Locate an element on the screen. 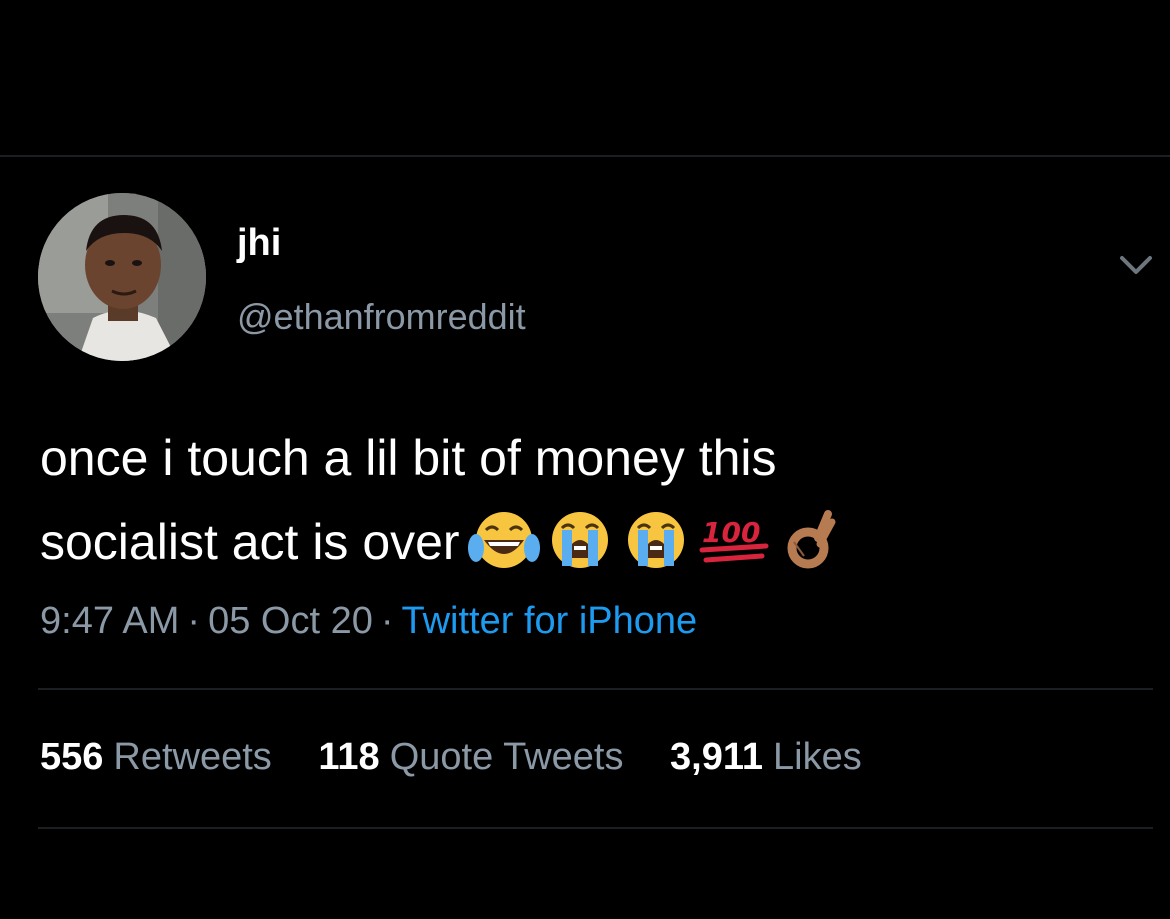  top-divider is located at coordinates (585, 156).